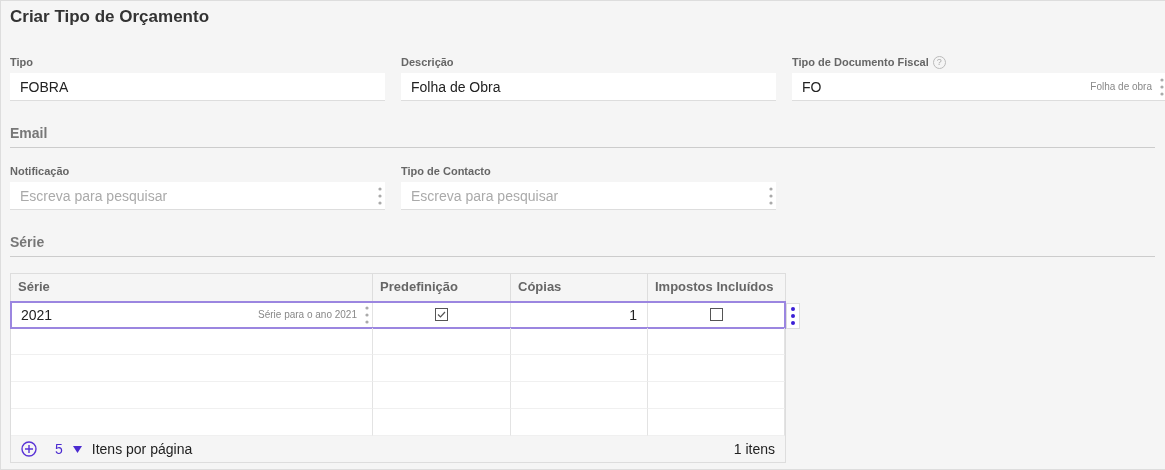  Describe the element at coordinates (142, 449) in the screenshot. I see `page-size-label: Itens por página` at that location.